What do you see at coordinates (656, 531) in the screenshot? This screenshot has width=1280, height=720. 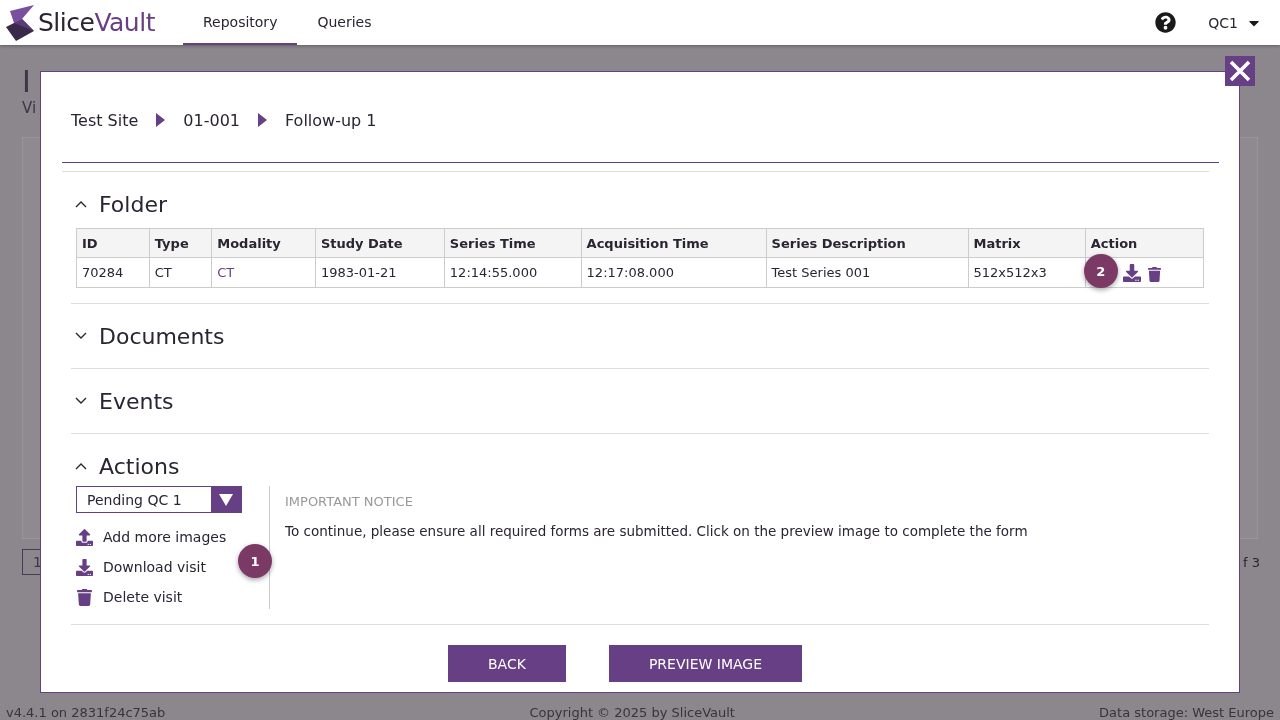 I see `notice-text: To continue, please ensure all required forms are submitted. Click on the preview image to complete the form` at bounding box center [656, 531].